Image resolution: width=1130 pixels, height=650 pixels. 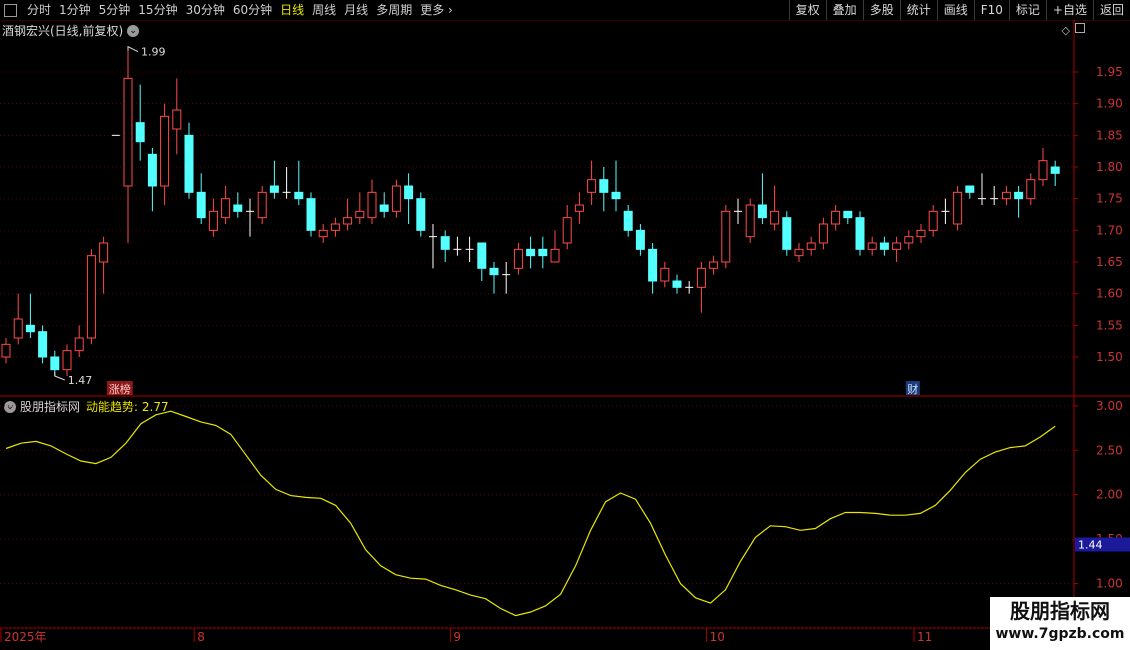 What do you see at coordinates (201, 637) in the screenshot?
I see `time-axis-label: 8` at bounding box center [201, 637].